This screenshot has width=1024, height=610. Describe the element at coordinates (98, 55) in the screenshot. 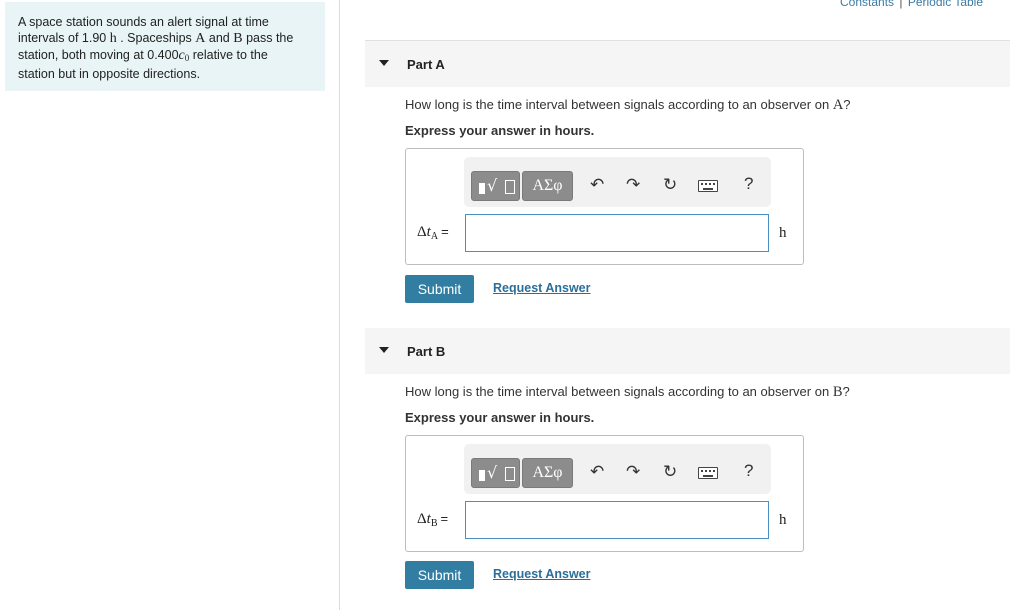

I see `problem-text: station, both moving at 0.400` at that location.